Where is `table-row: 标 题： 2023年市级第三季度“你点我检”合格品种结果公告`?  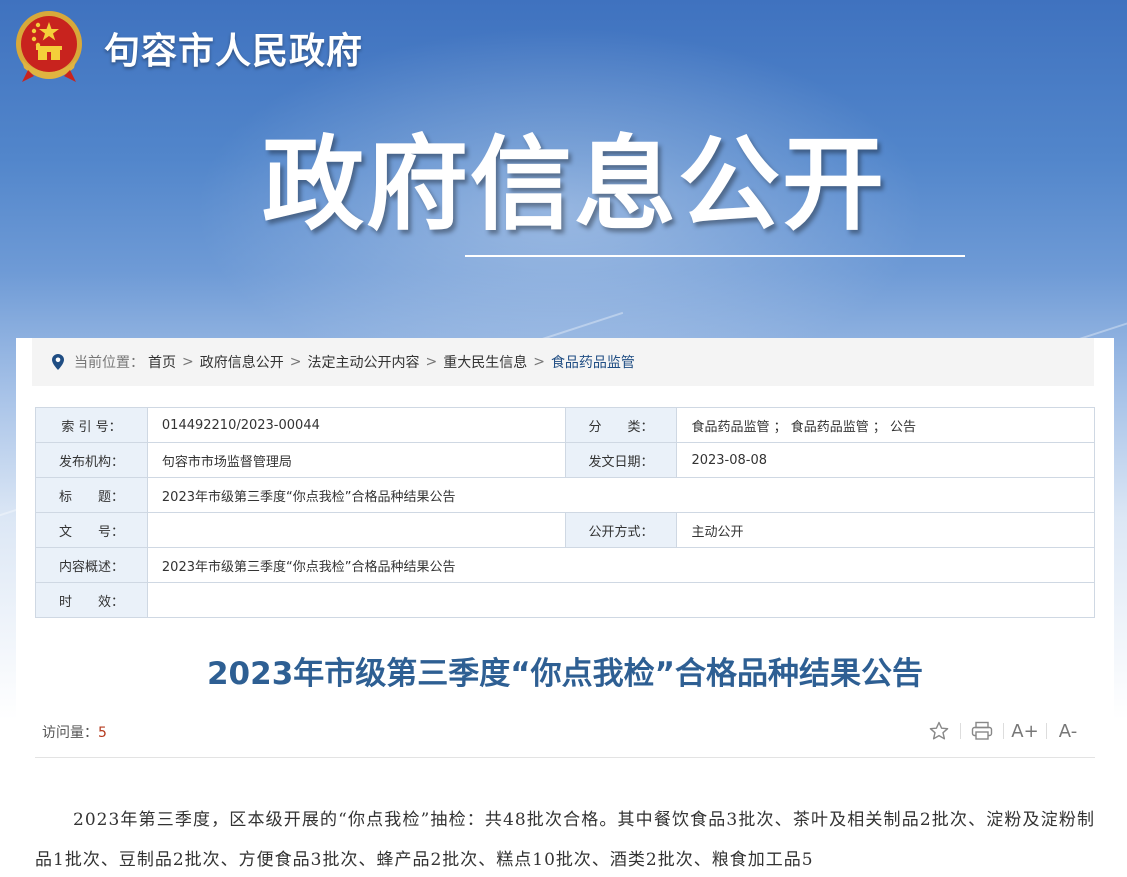
table-row: 标 题： 2023年市级第三季度“你点我检”合格品种结果公告 is located at coordinates (565, 495).